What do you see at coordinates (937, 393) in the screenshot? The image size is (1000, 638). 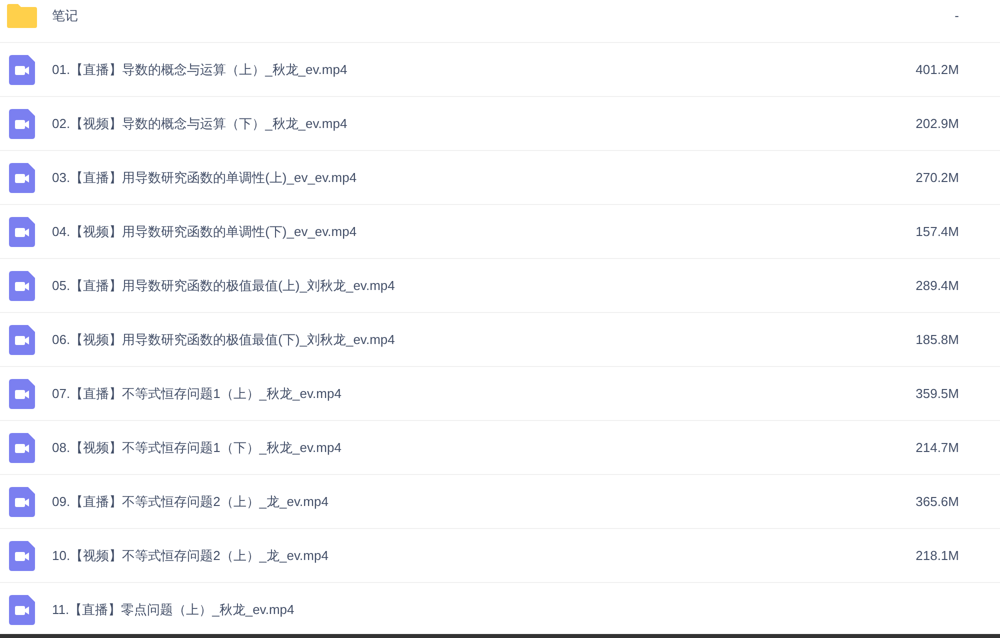 I see `file-size: 359.5M` at bounding box center [937, 393].